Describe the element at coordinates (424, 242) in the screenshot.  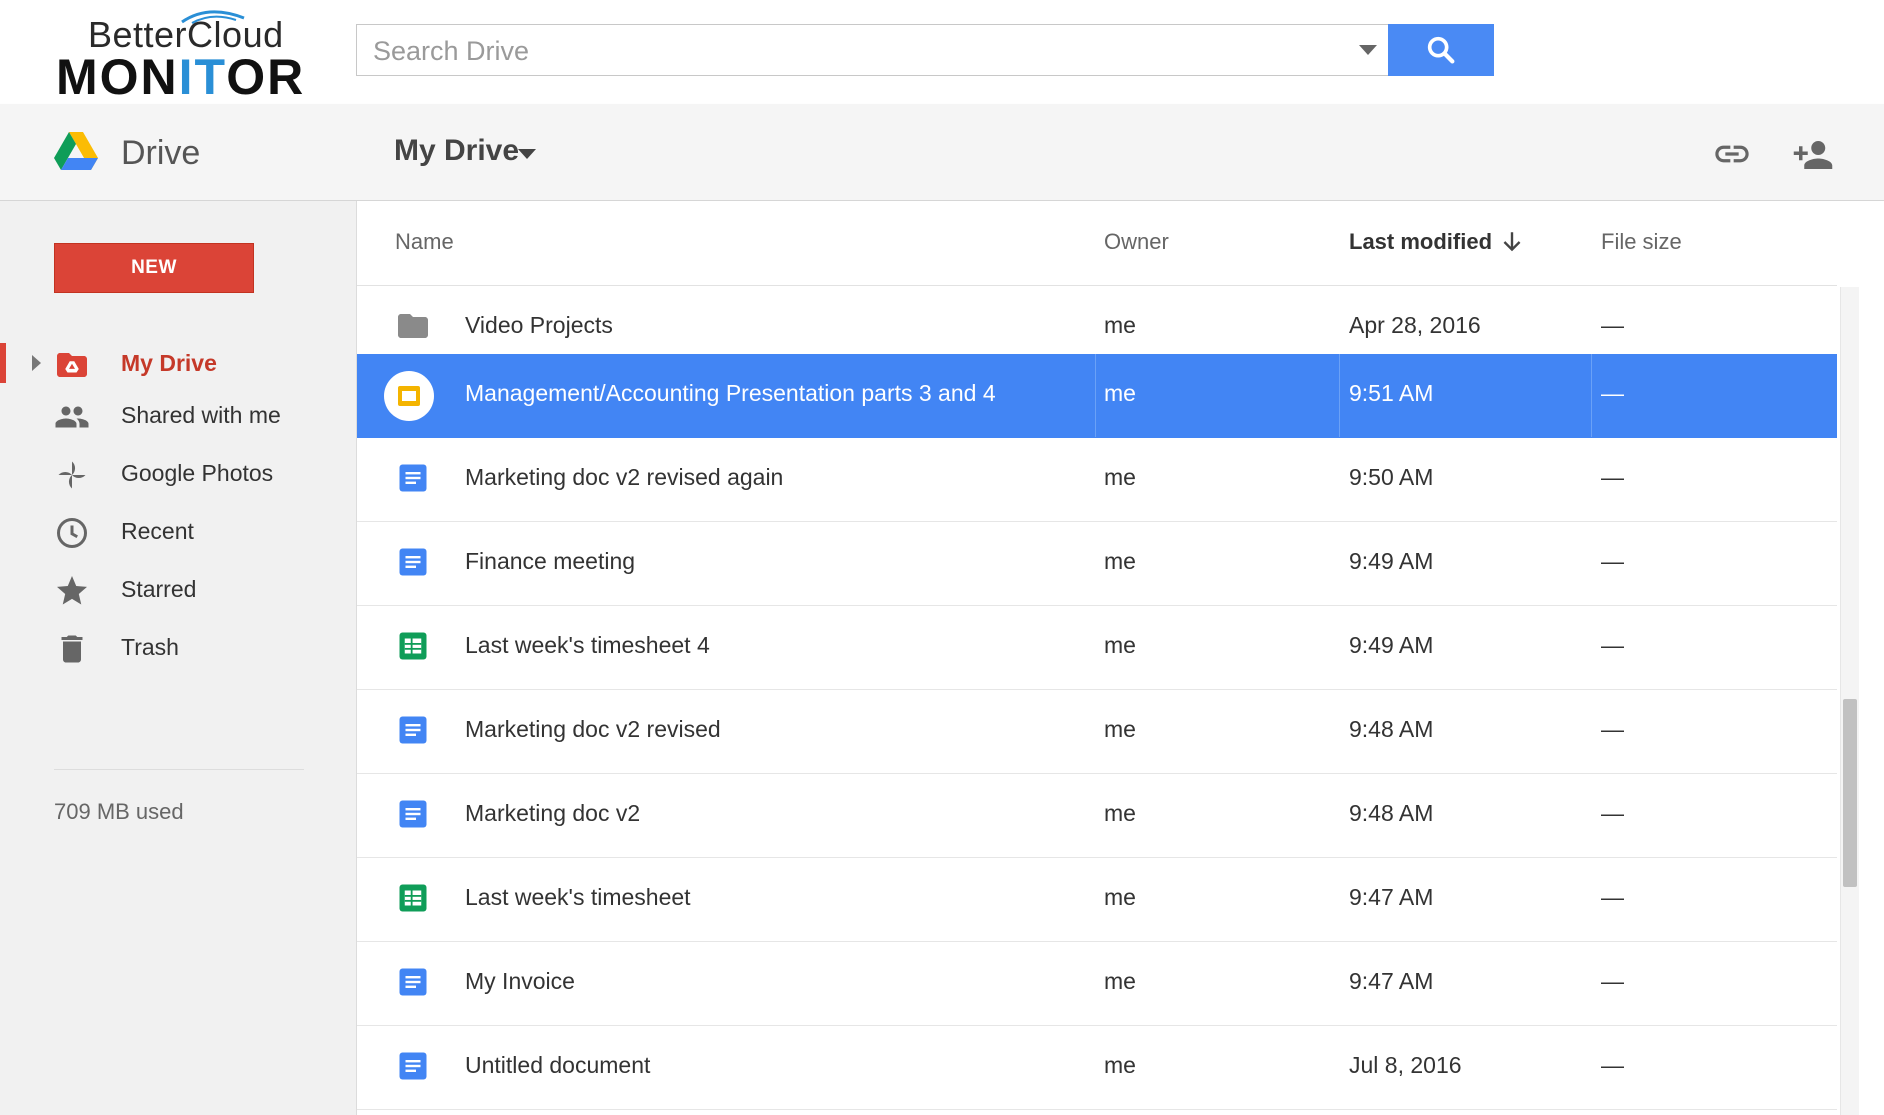
I see `column-header-name: Name` at that location.